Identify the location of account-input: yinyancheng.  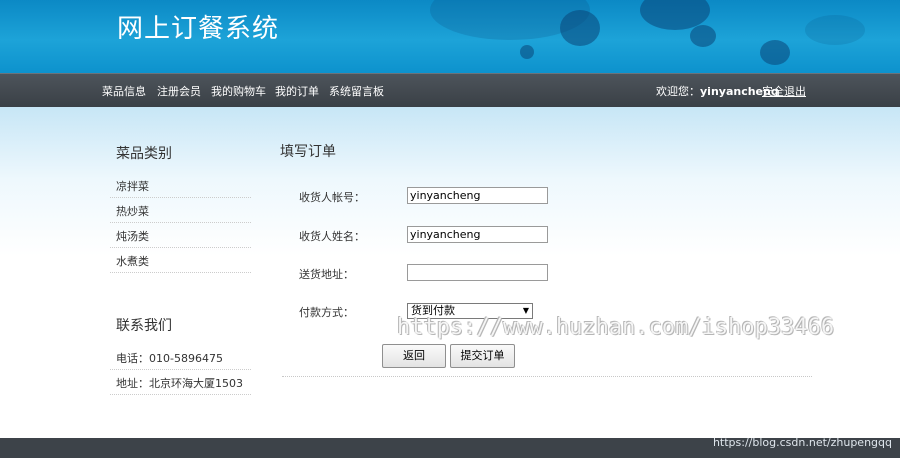
(477, 195).